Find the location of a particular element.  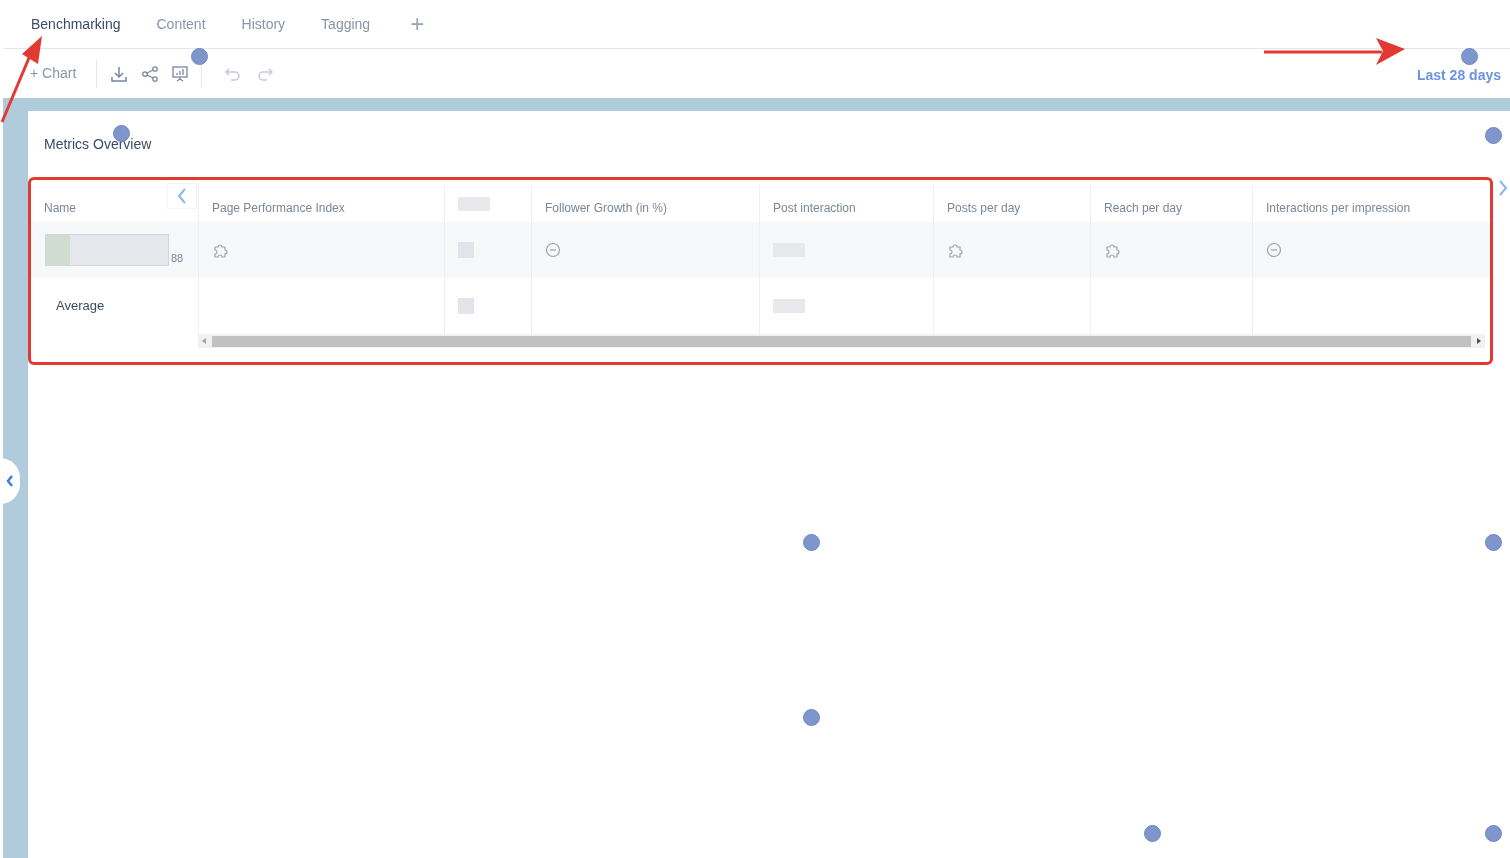

sidebar-toggle-button is located at coordinates (10, 481).